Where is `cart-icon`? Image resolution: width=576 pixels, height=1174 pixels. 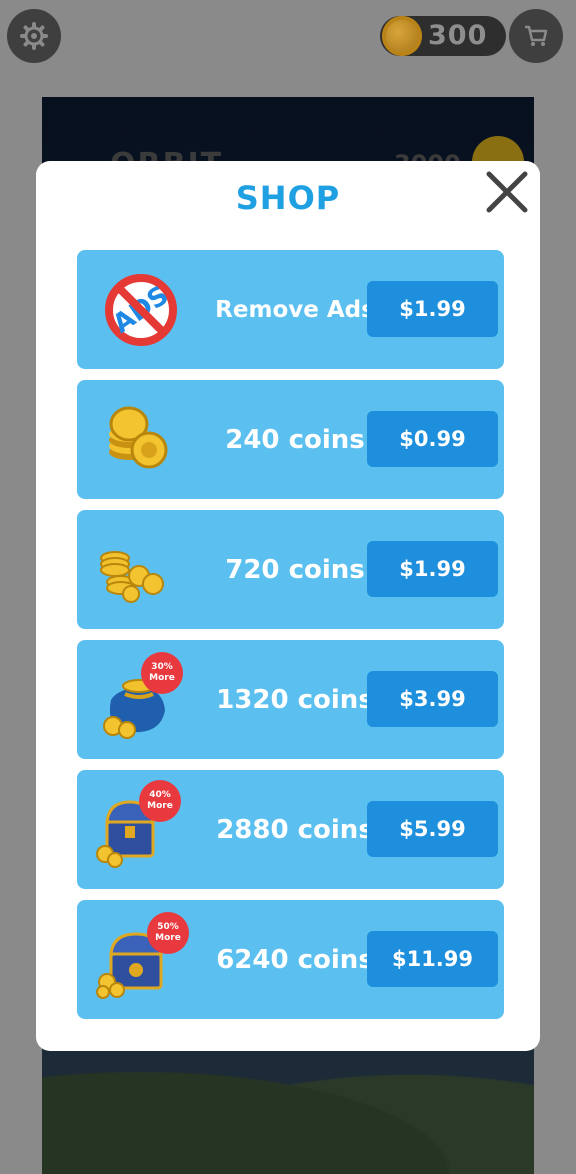 cart-icon is located at coordinates (536, 35).